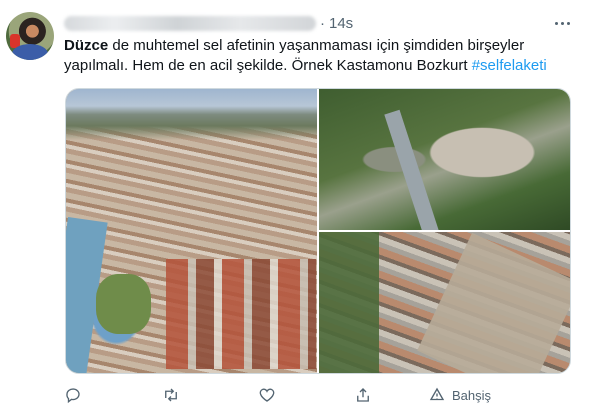 Image resolution: width=597 pixels, height=417 pixels. I want to click on media-photo-valley, so click(444, 159).